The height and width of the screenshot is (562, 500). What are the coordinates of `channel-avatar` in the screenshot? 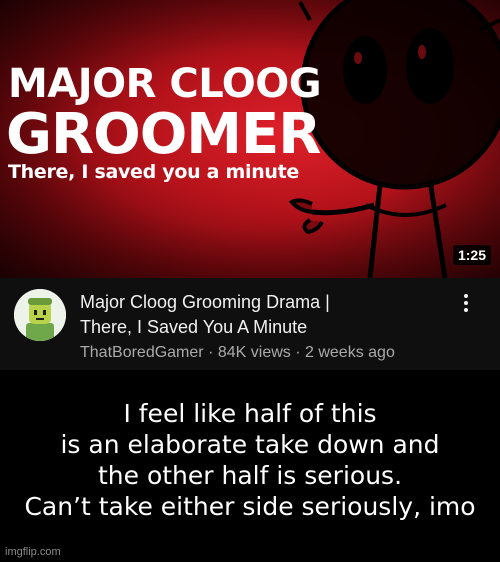 It's located at (40, 315).